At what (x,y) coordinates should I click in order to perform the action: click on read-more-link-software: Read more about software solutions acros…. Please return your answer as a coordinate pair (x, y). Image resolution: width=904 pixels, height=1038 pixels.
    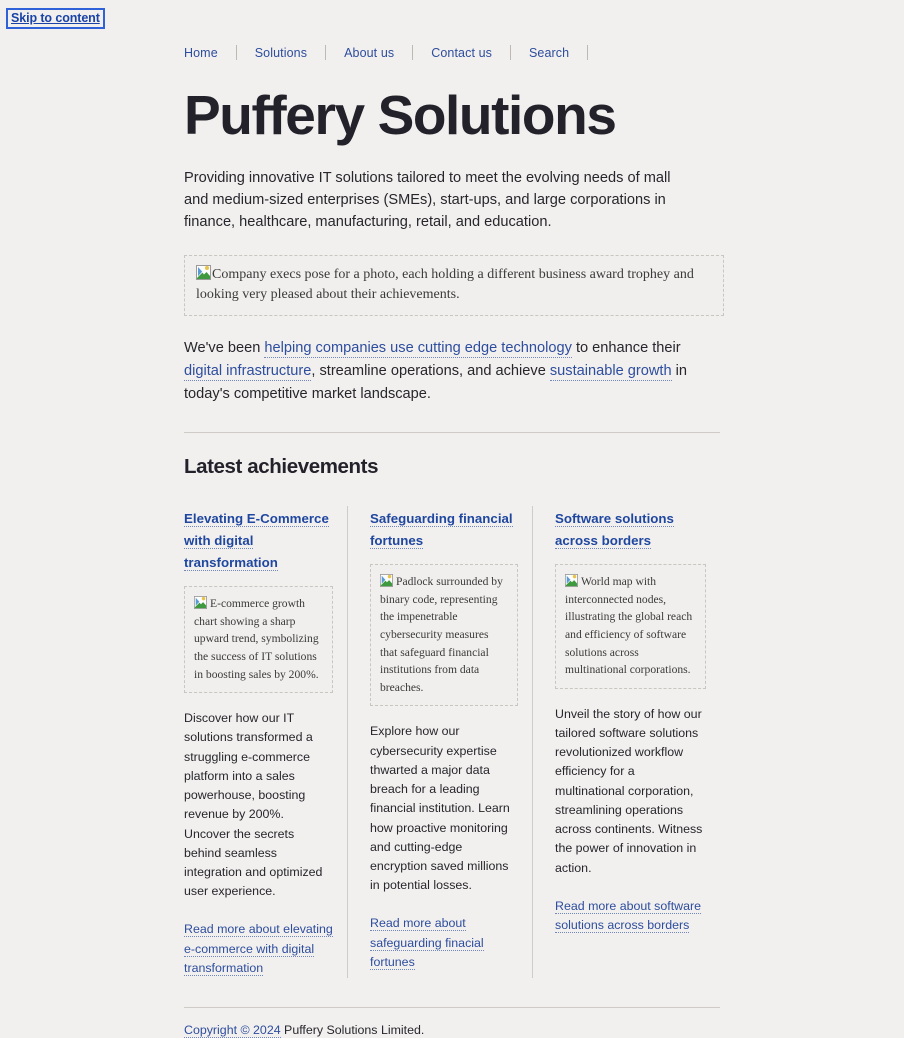
    Looking at the image, I should click on (628, 915).